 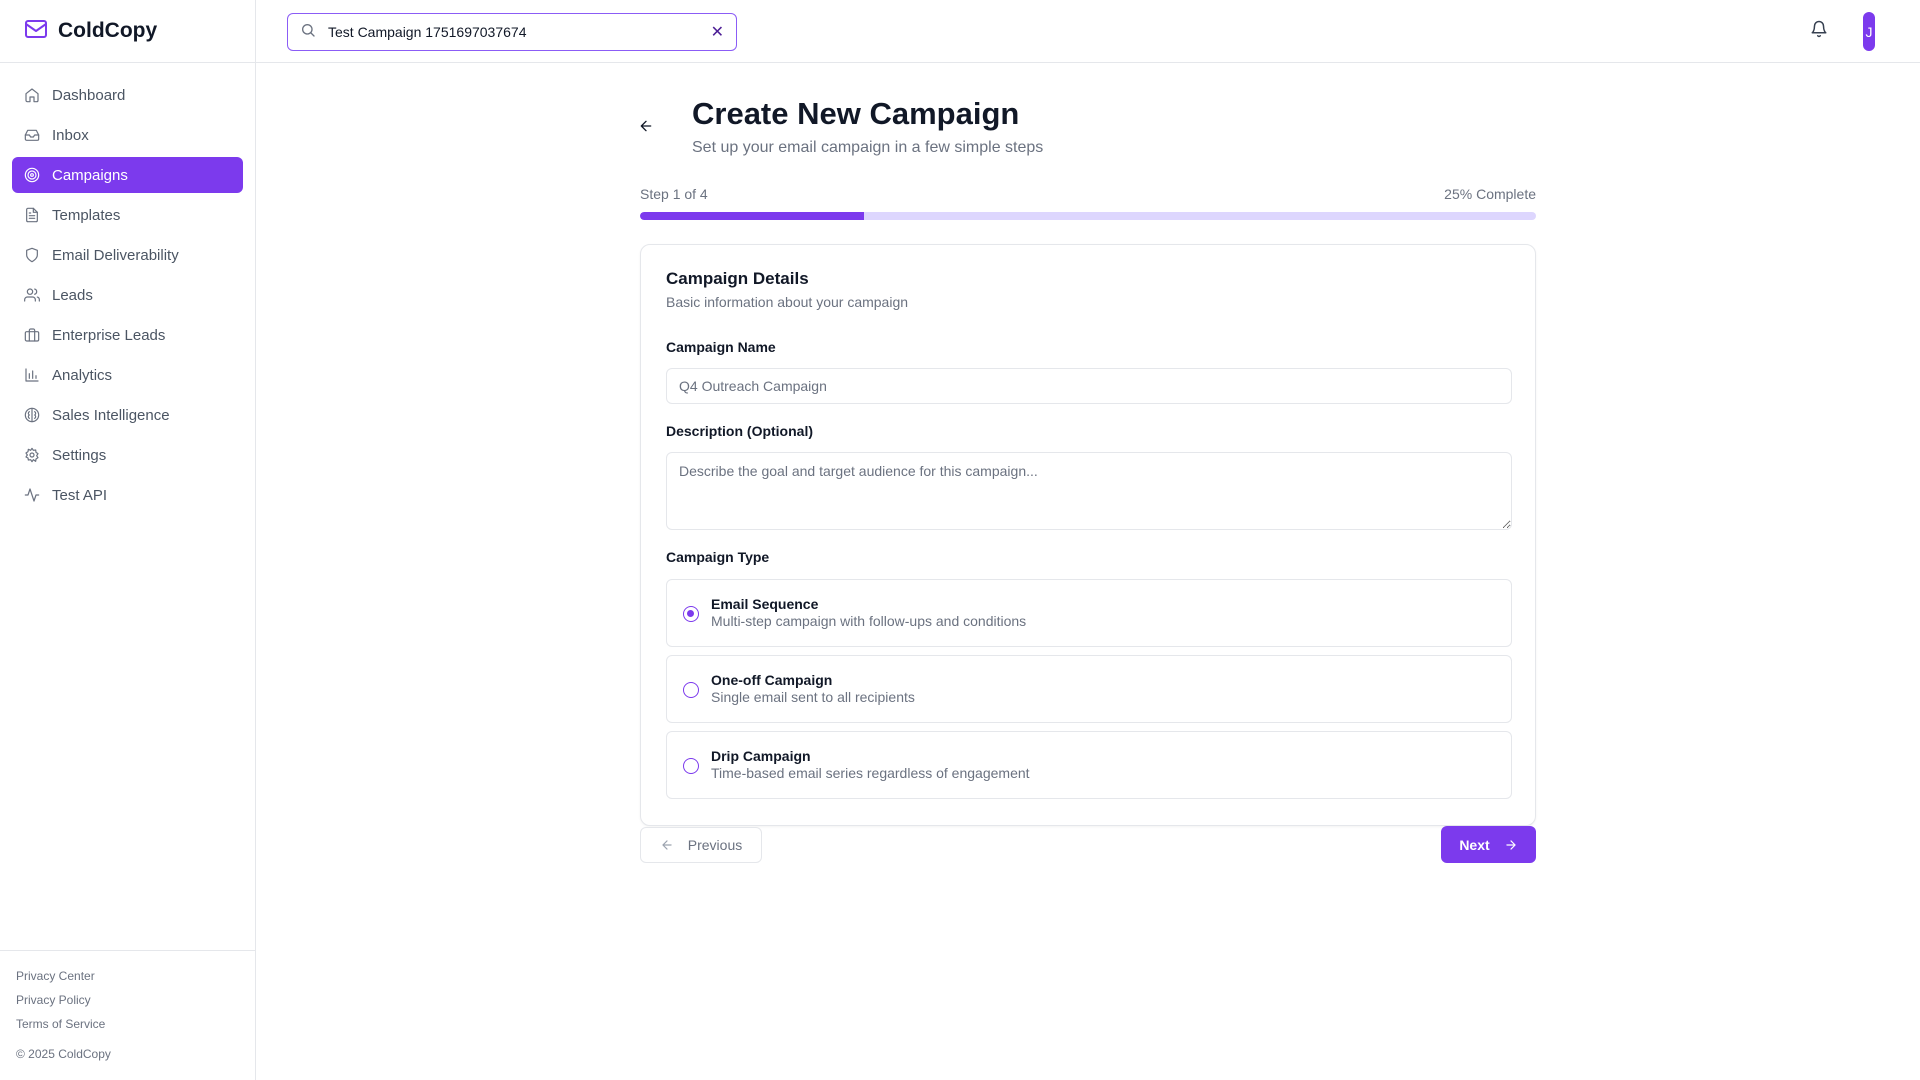 I want to click on back-button, so click(x=650, y=130).